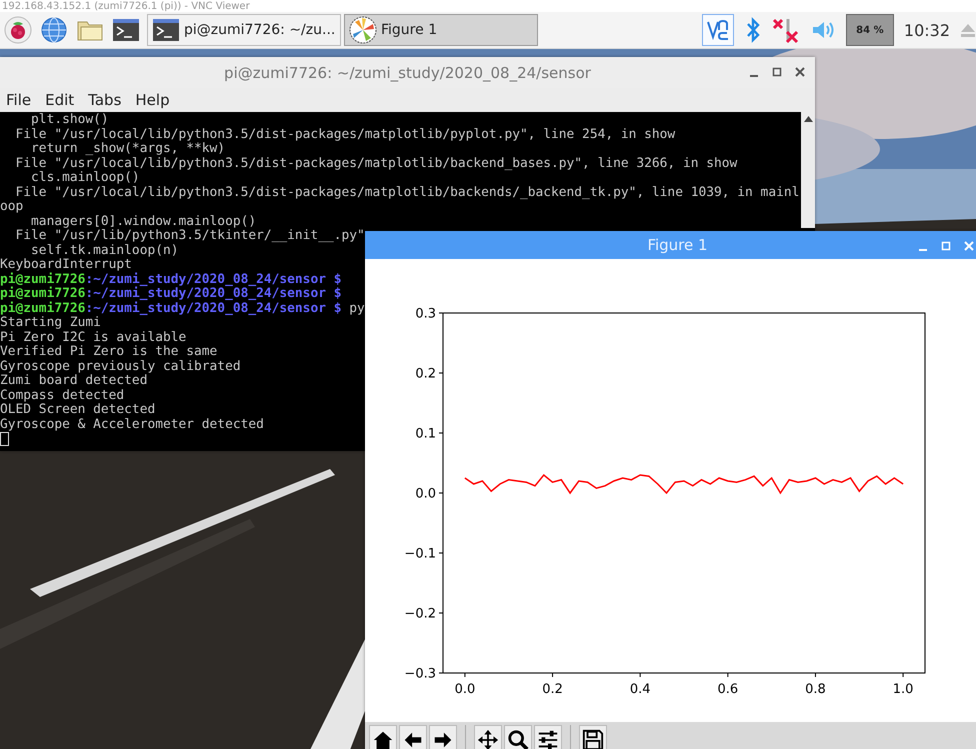 Image resolution: width=976 pixels, height=749 pixels. What do you see at coordinates (78, 410) in the screenshot?
I see `terminal-line: OLED Screen detected` at bounding box center [78, 410].